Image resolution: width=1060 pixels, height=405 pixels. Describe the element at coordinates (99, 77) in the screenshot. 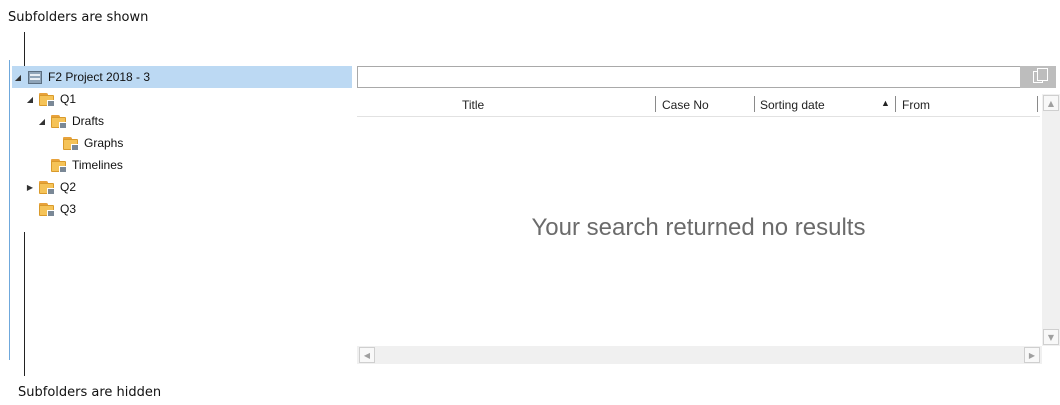

I see `tree-node-label: F2 Project 2018 - 3` at that location.